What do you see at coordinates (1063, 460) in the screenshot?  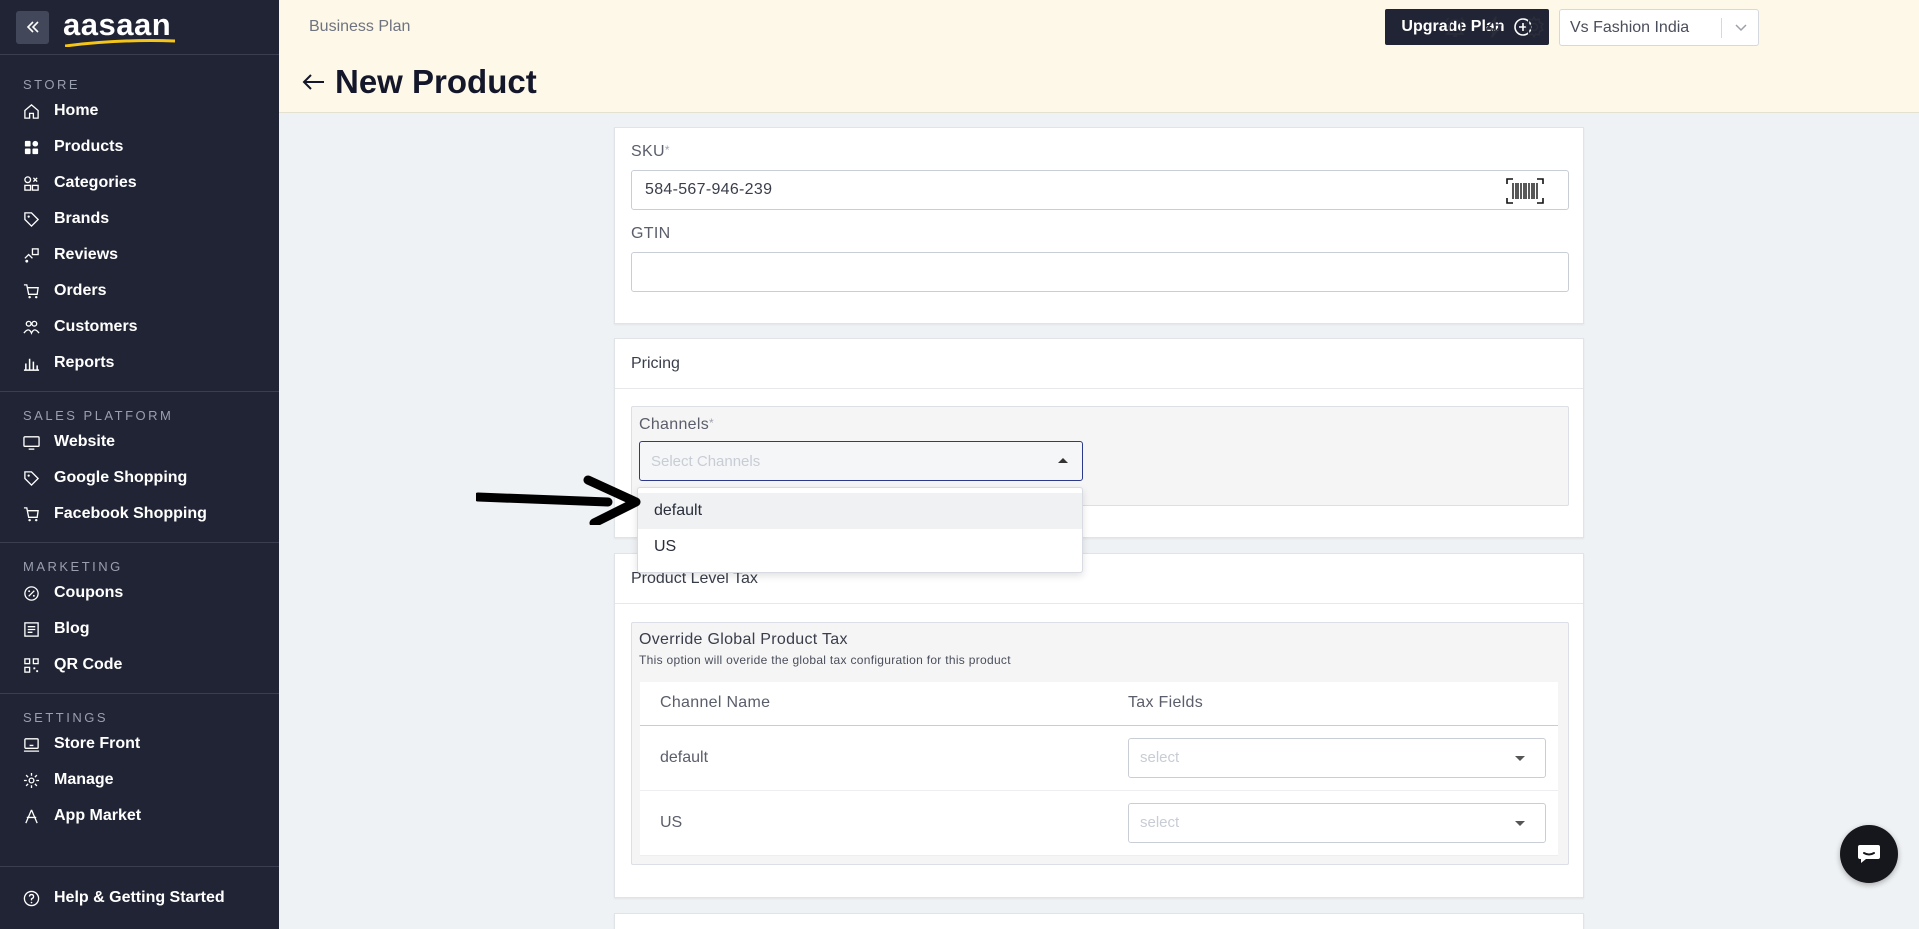 I see `caret-up-icon` at bounding box center [1063, 460].